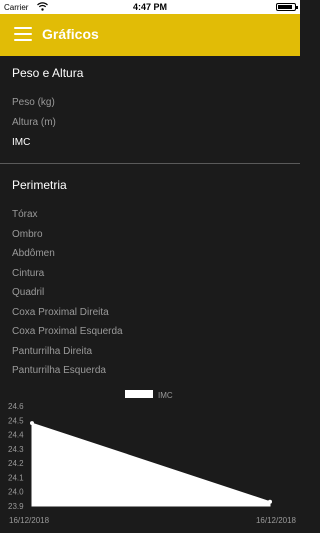  Describe the element at coordinates (23, 34) in the screenshot. I see `hamburger-menu-icon` at that location.